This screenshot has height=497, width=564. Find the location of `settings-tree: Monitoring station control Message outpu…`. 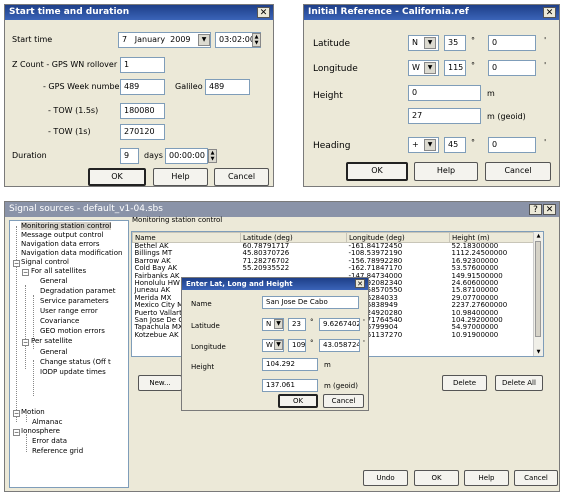

settings-tree: Monitoring station control Message outpu… is located at coordinates (69, 354).